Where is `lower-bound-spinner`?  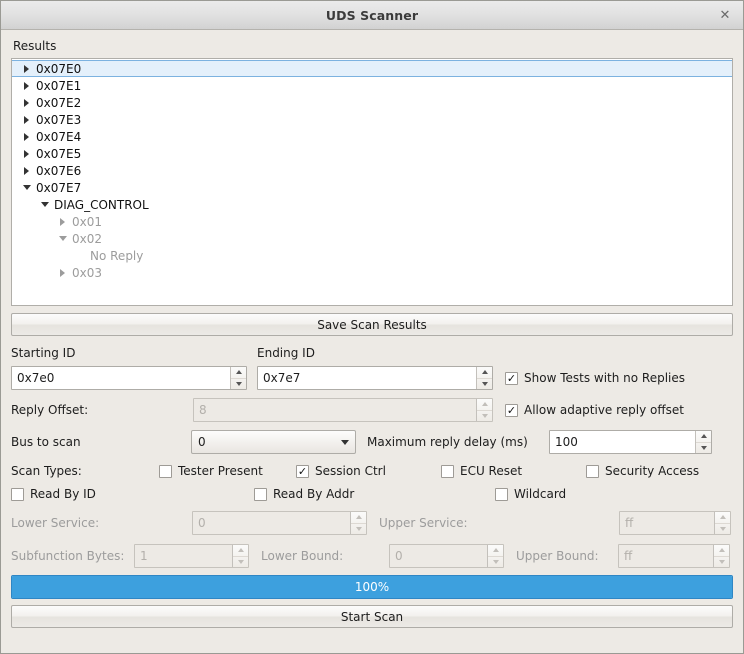
lower-bound-spinner is located at coordinates (495, 556).